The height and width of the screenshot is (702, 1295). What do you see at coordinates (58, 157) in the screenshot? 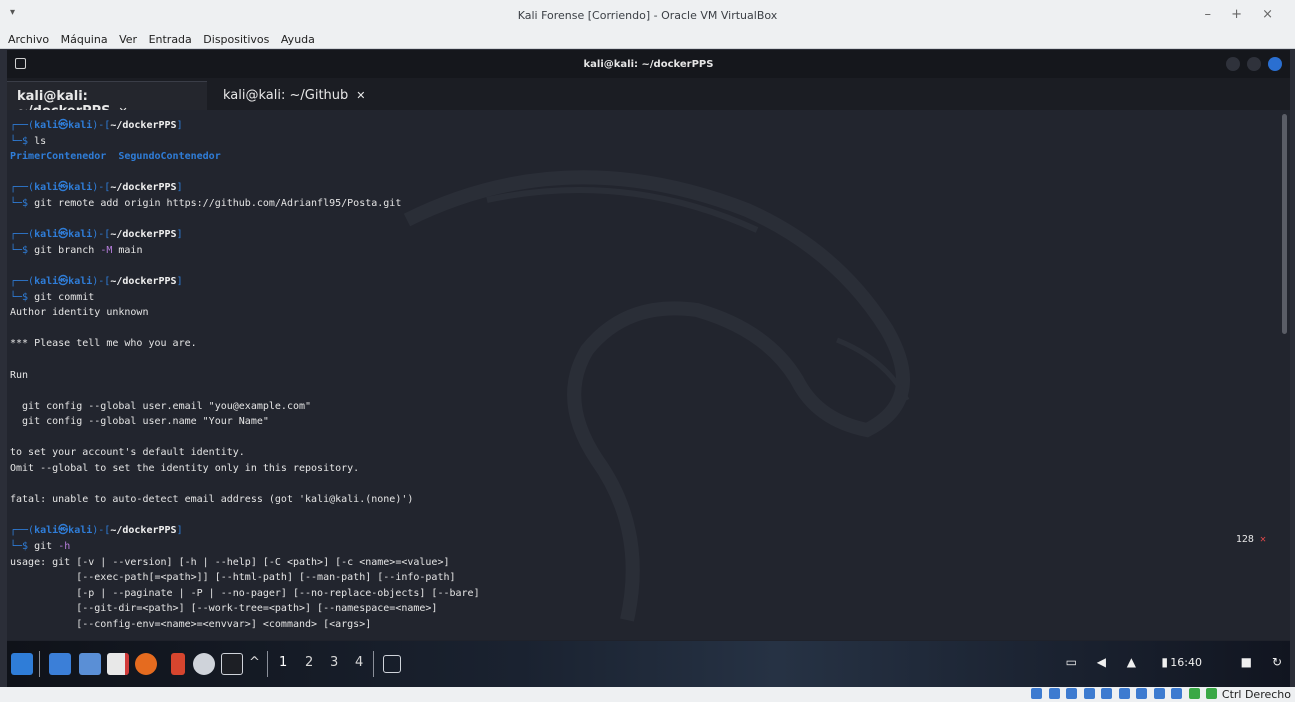
I see `ls-item: PrimerContenedor` at bounding box center [58, 157].